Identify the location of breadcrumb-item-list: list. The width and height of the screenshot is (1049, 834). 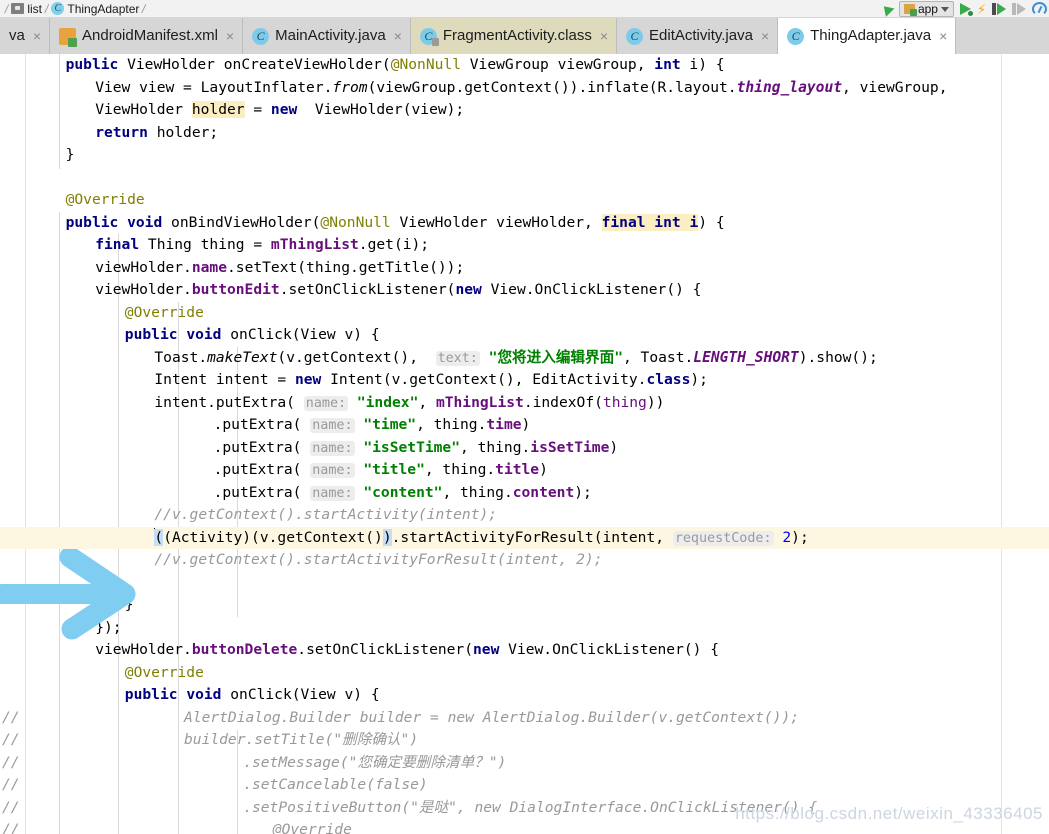
(26, 9).